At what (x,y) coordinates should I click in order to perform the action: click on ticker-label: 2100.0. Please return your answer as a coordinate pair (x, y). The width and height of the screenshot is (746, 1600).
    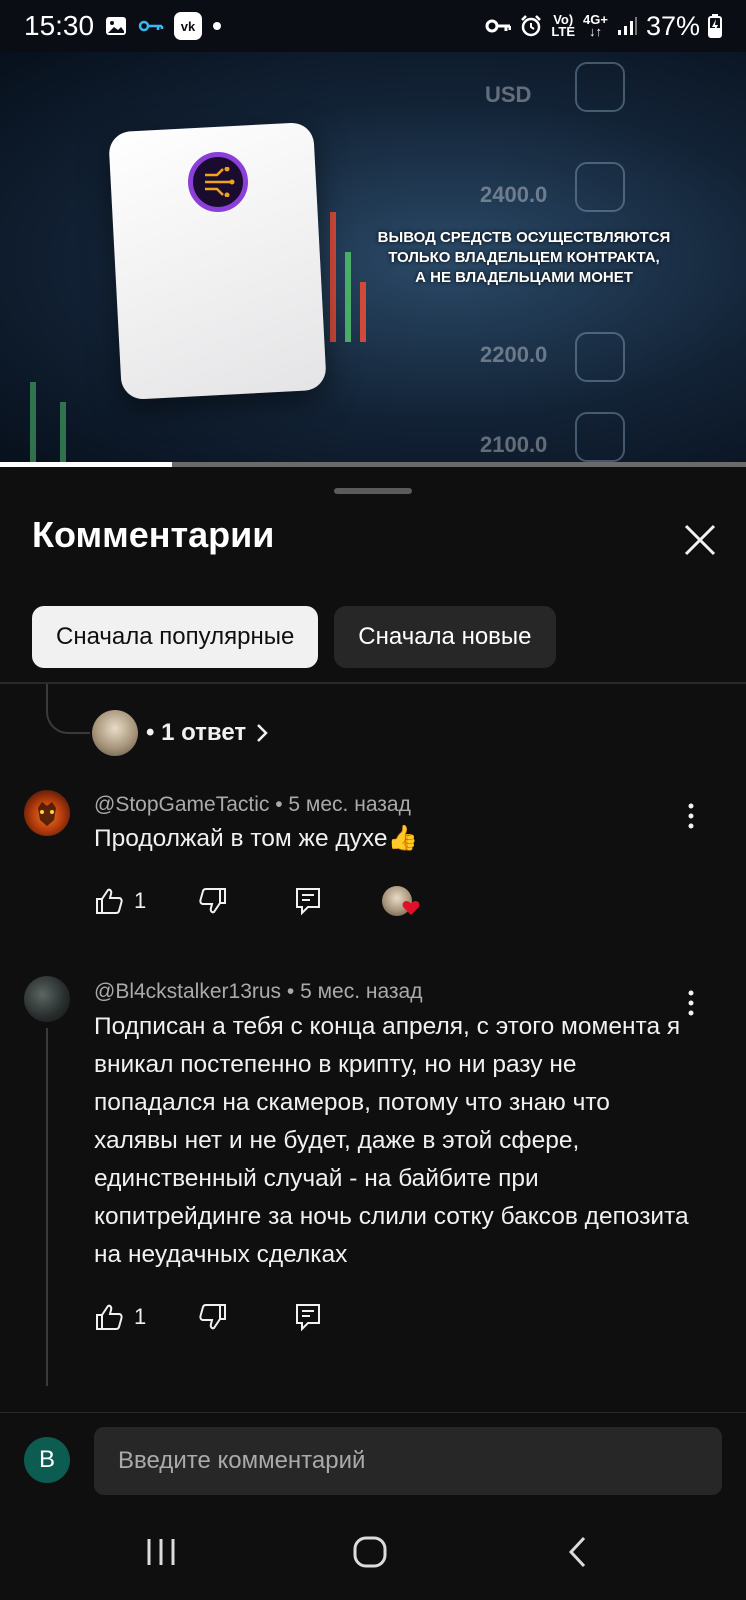
    Looking at the image, I should click on (514, 444).